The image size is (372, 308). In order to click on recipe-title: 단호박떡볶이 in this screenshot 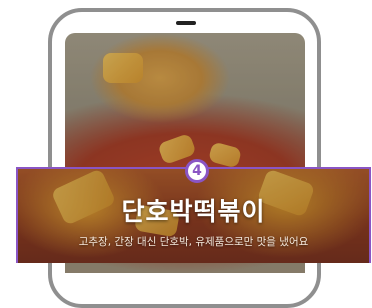, I will do `click(193, 211)`.